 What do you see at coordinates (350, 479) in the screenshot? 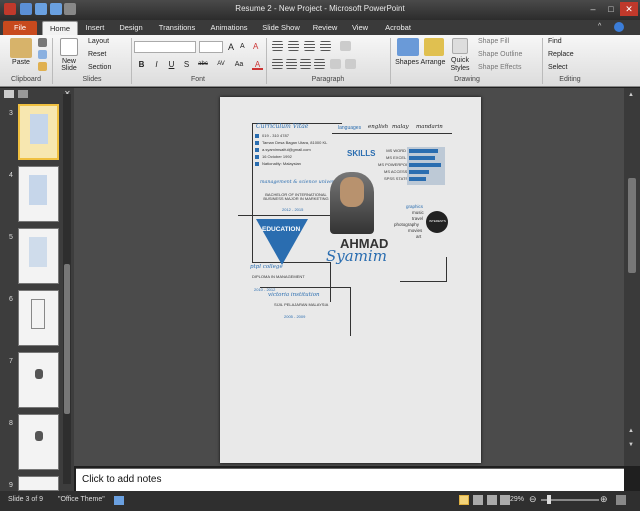
I see `notes-pane: Click to add notes` at bounding box center [350, 479].